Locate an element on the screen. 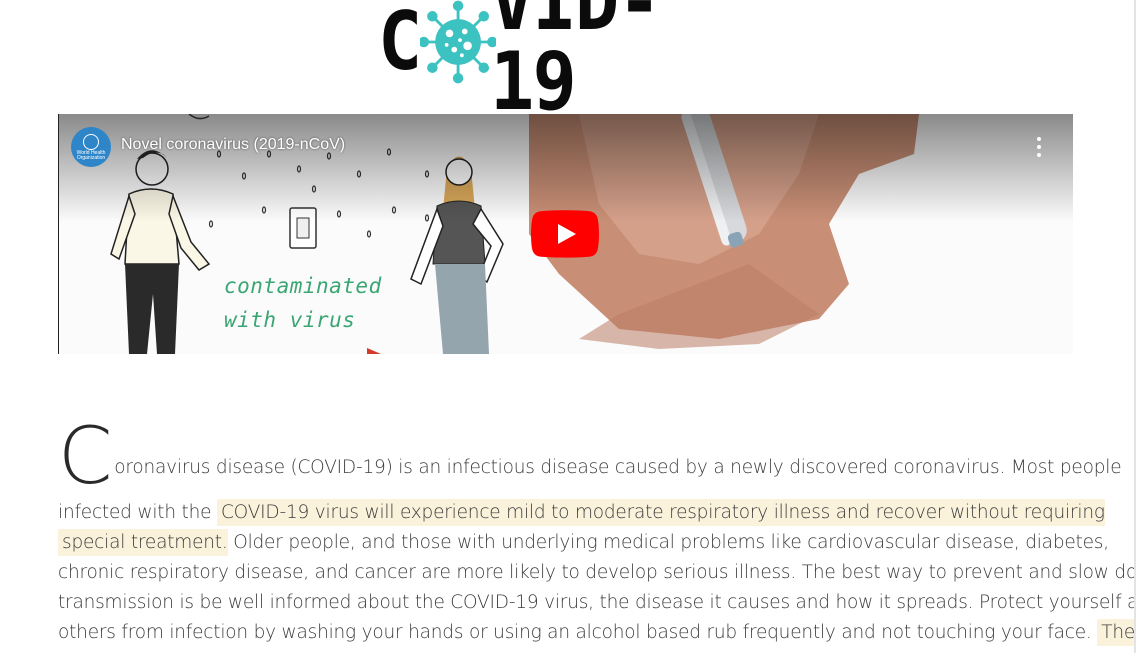 The height and width of the screenshot is (653, 1136). covid-logo: C VID-19 is located at coordinates (566, 61).